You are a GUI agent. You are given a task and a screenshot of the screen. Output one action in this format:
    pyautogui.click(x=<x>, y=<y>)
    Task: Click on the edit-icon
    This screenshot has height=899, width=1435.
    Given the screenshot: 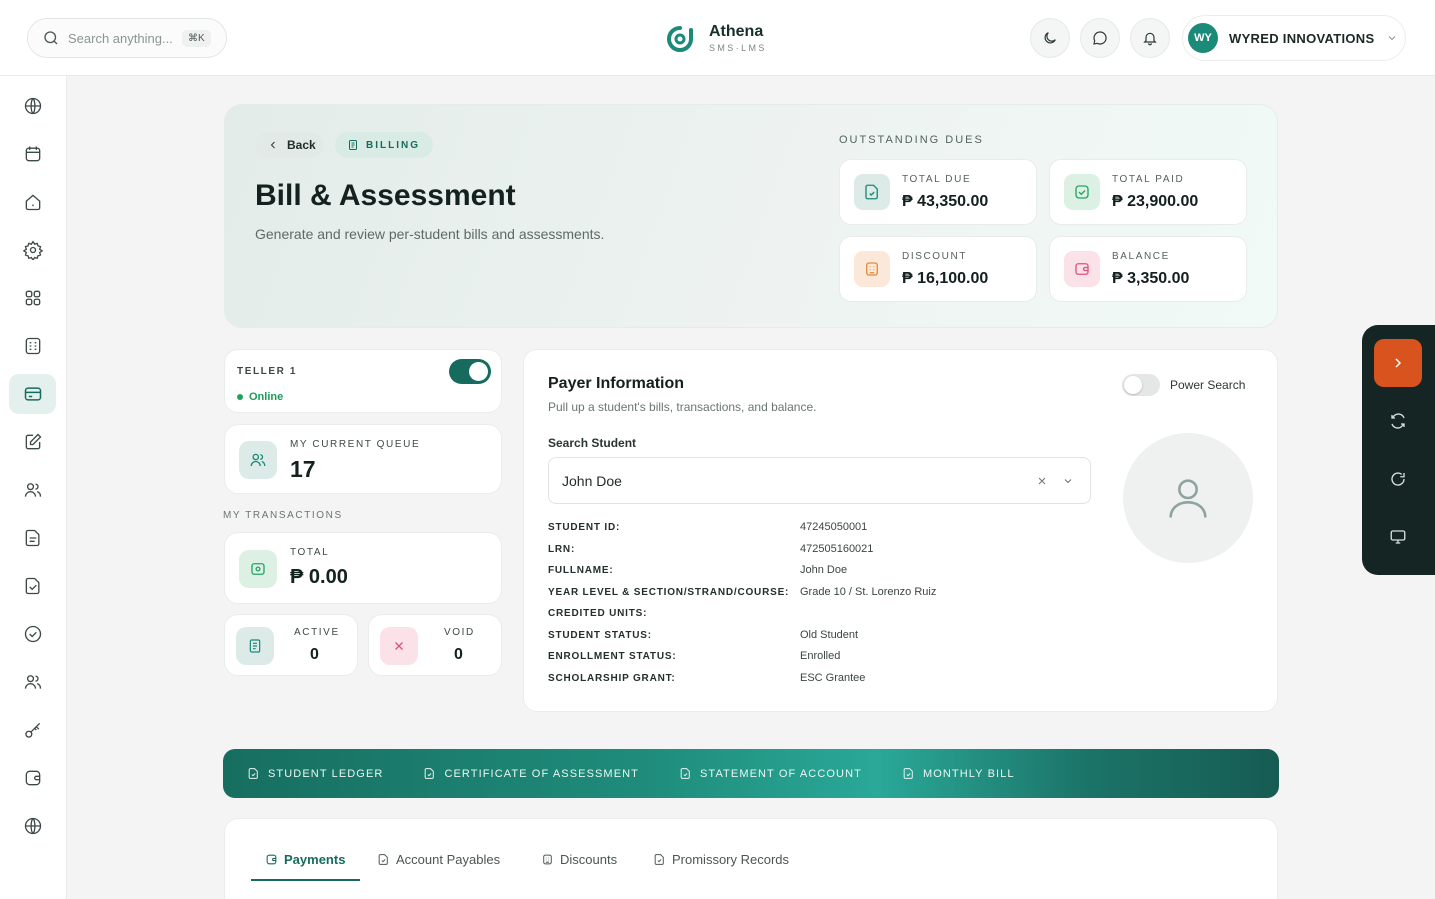 What is the action you would take?
    pyautogui.click(x=33, y=442)
    